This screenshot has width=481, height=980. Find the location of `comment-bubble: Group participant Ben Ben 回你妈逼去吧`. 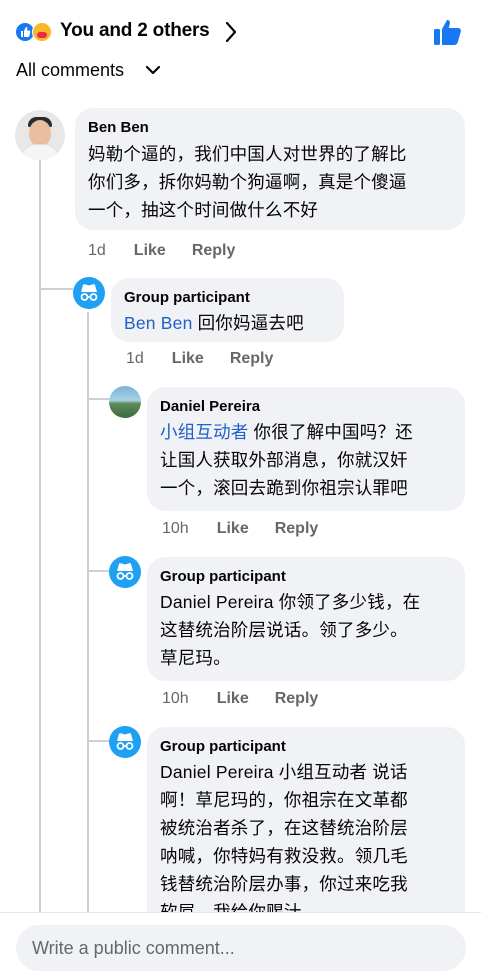

comment-bubble: Group participant Ben Ben 回你妈逼去吧 is located at coordinates (227, 310).